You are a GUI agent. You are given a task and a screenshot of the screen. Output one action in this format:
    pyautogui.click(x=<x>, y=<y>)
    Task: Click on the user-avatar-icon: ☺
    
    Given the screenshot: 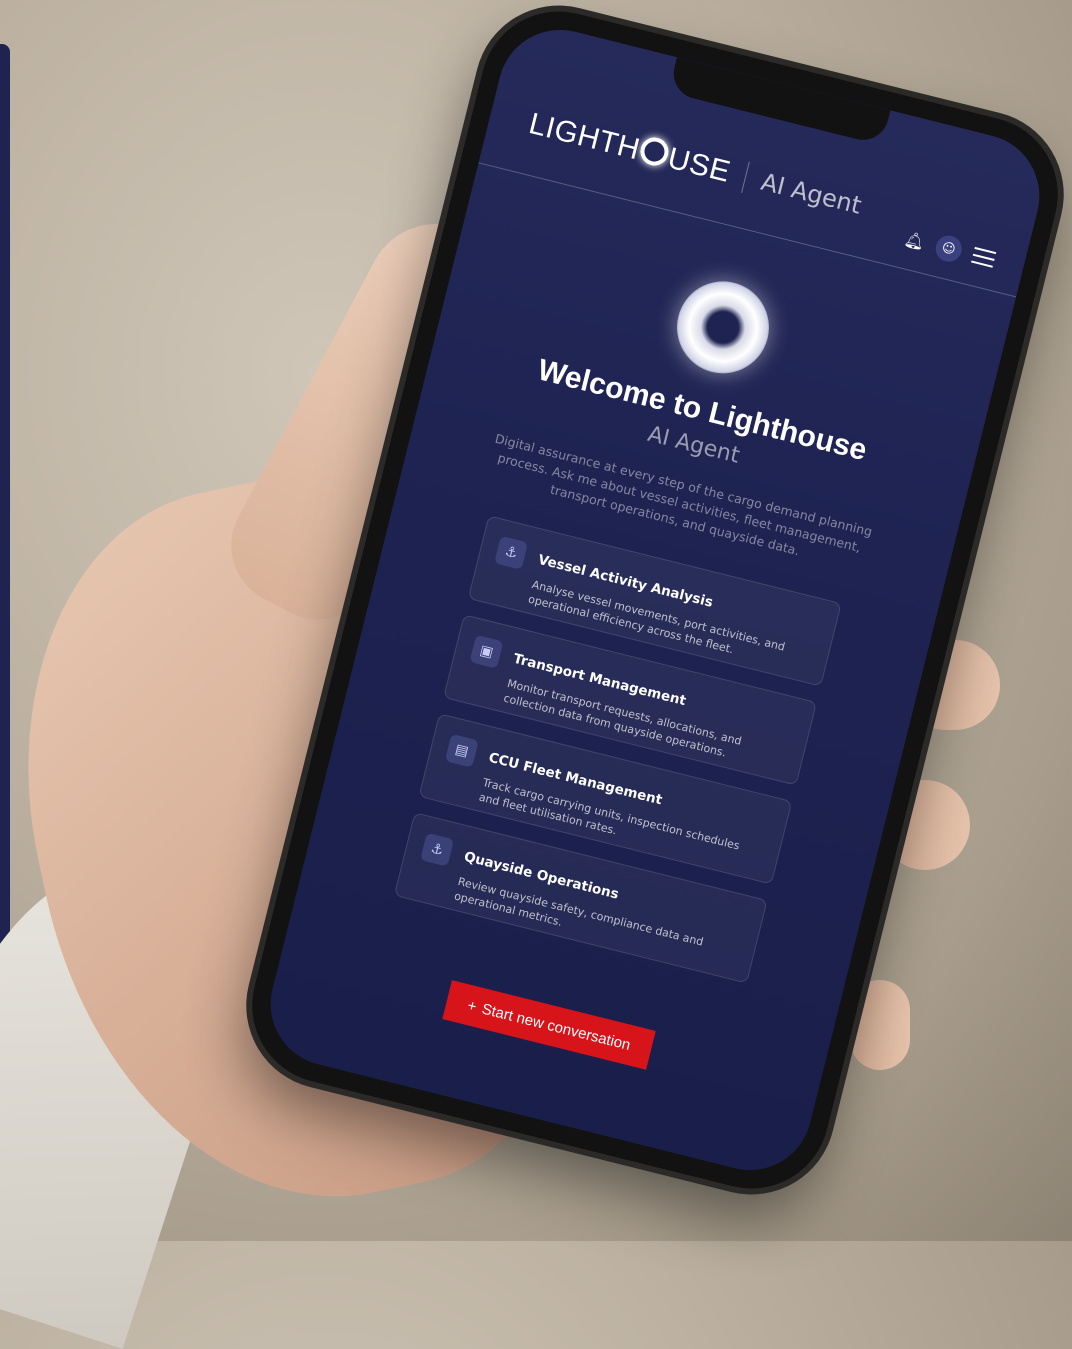 What is the action you would take?
    pyautogui.click(x=948, y=248)
    